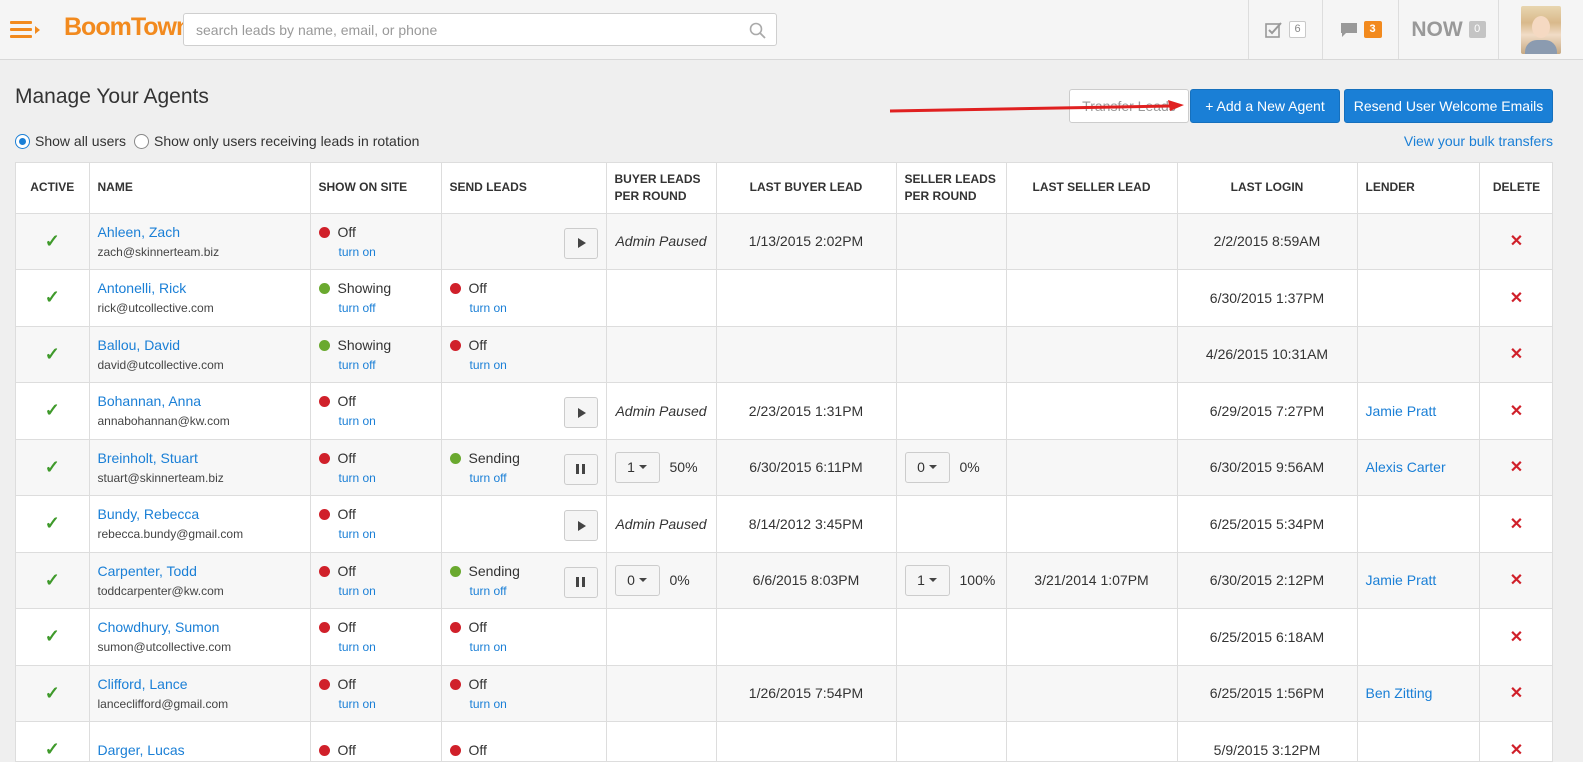 Image resolution: width=1583 pixels, height=762 pixels. What do you see at coordinates (200, 627) in the screenshot?
I see `agent-name-link: Chowdhury, Sumon` at bounding box center [200, 627].